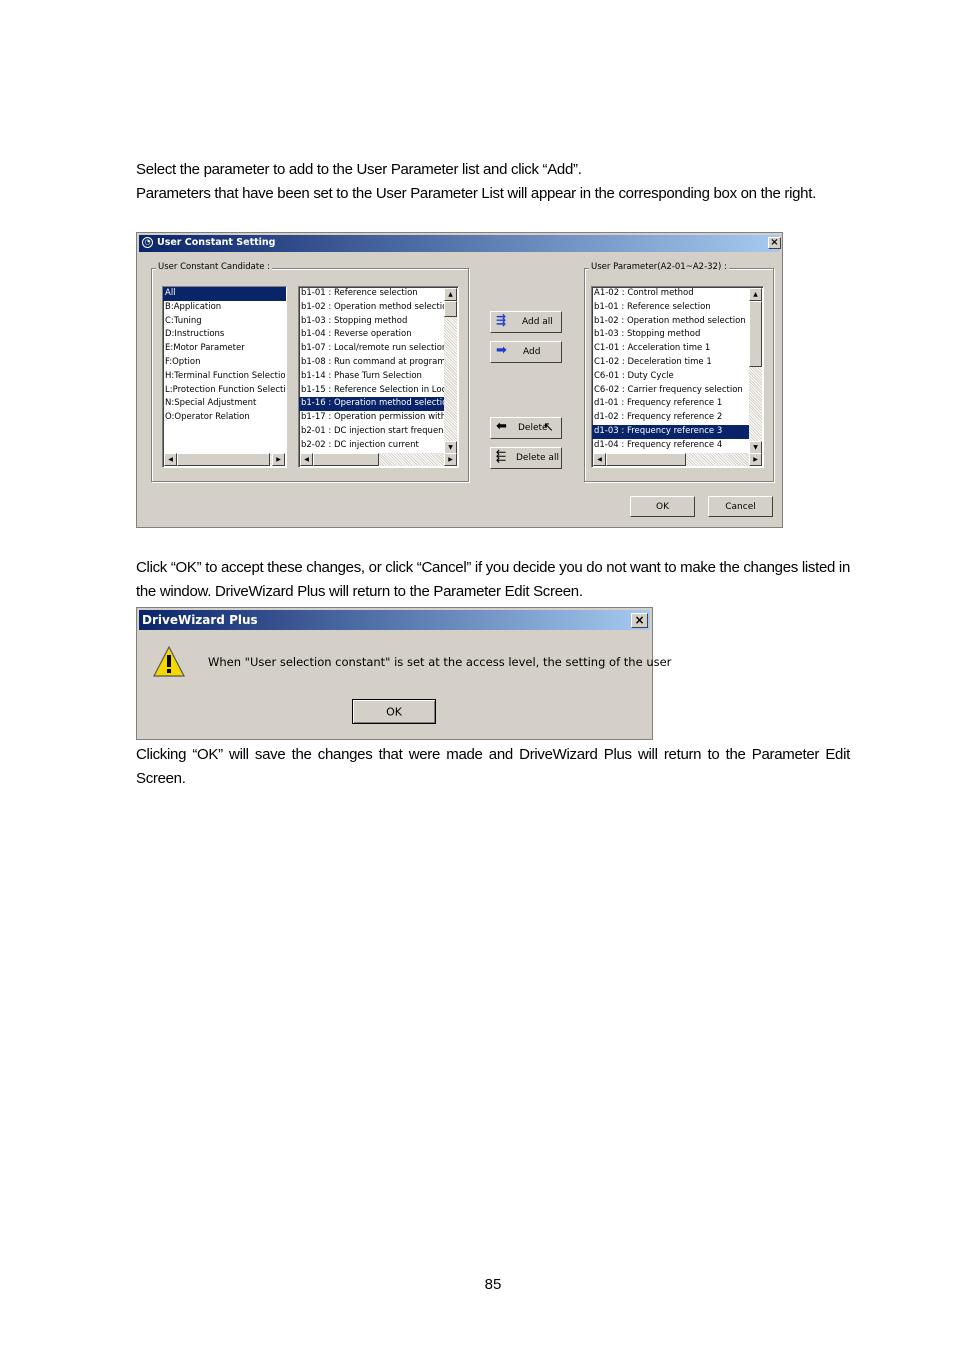  I want to click on candidate-list-item: b1-16 : Operation method selection, so click(372, 404).